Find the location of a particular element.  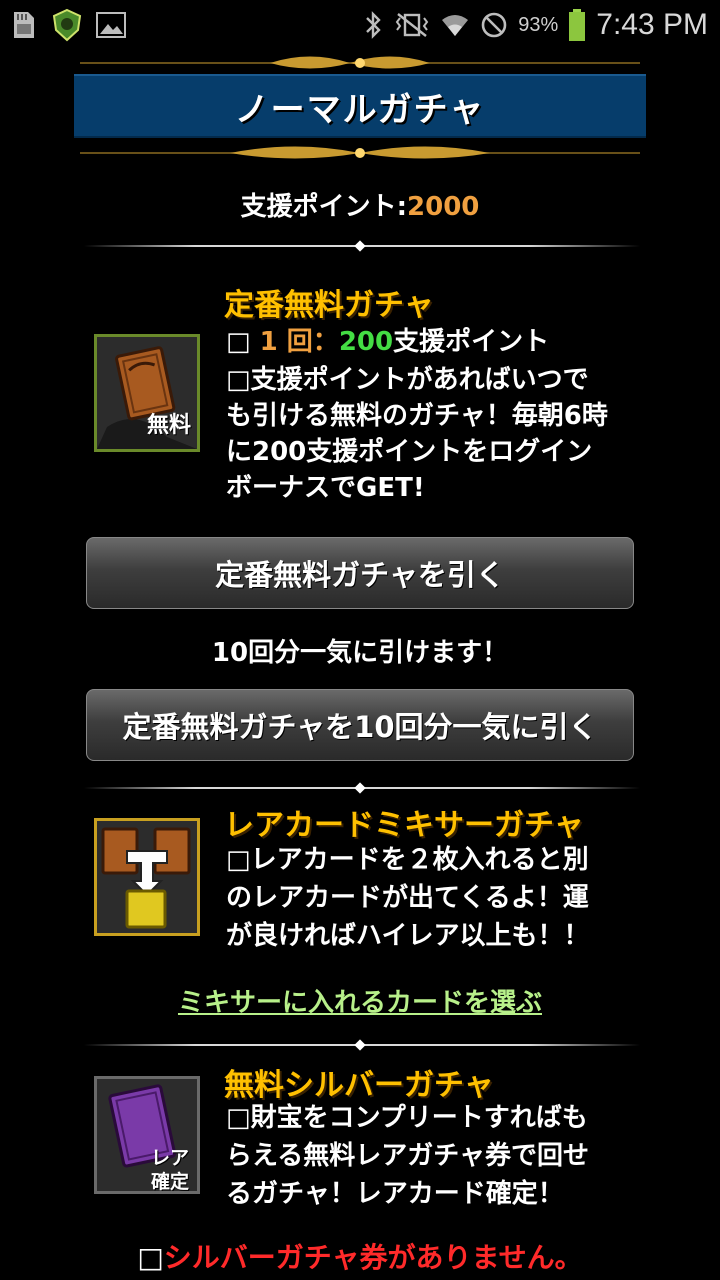

silver-icon-label-1: レア is located at coordinates (169, 1158).